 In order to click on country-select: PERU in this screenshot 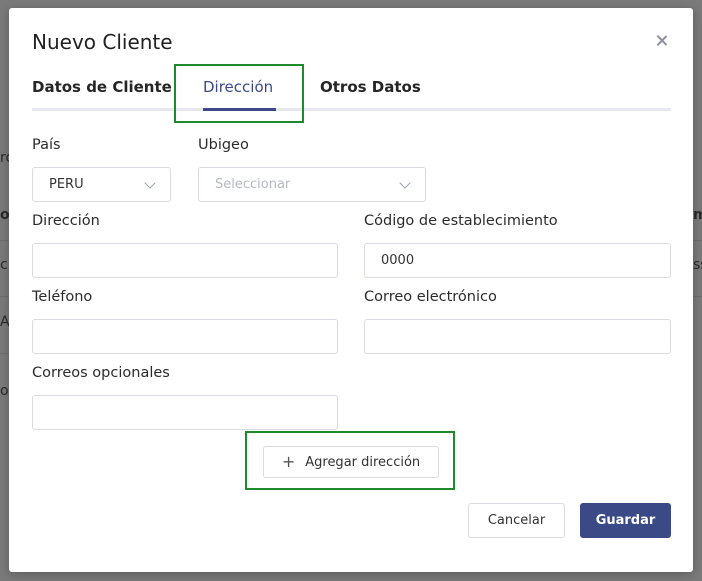, I will do `click(101, 184)`.